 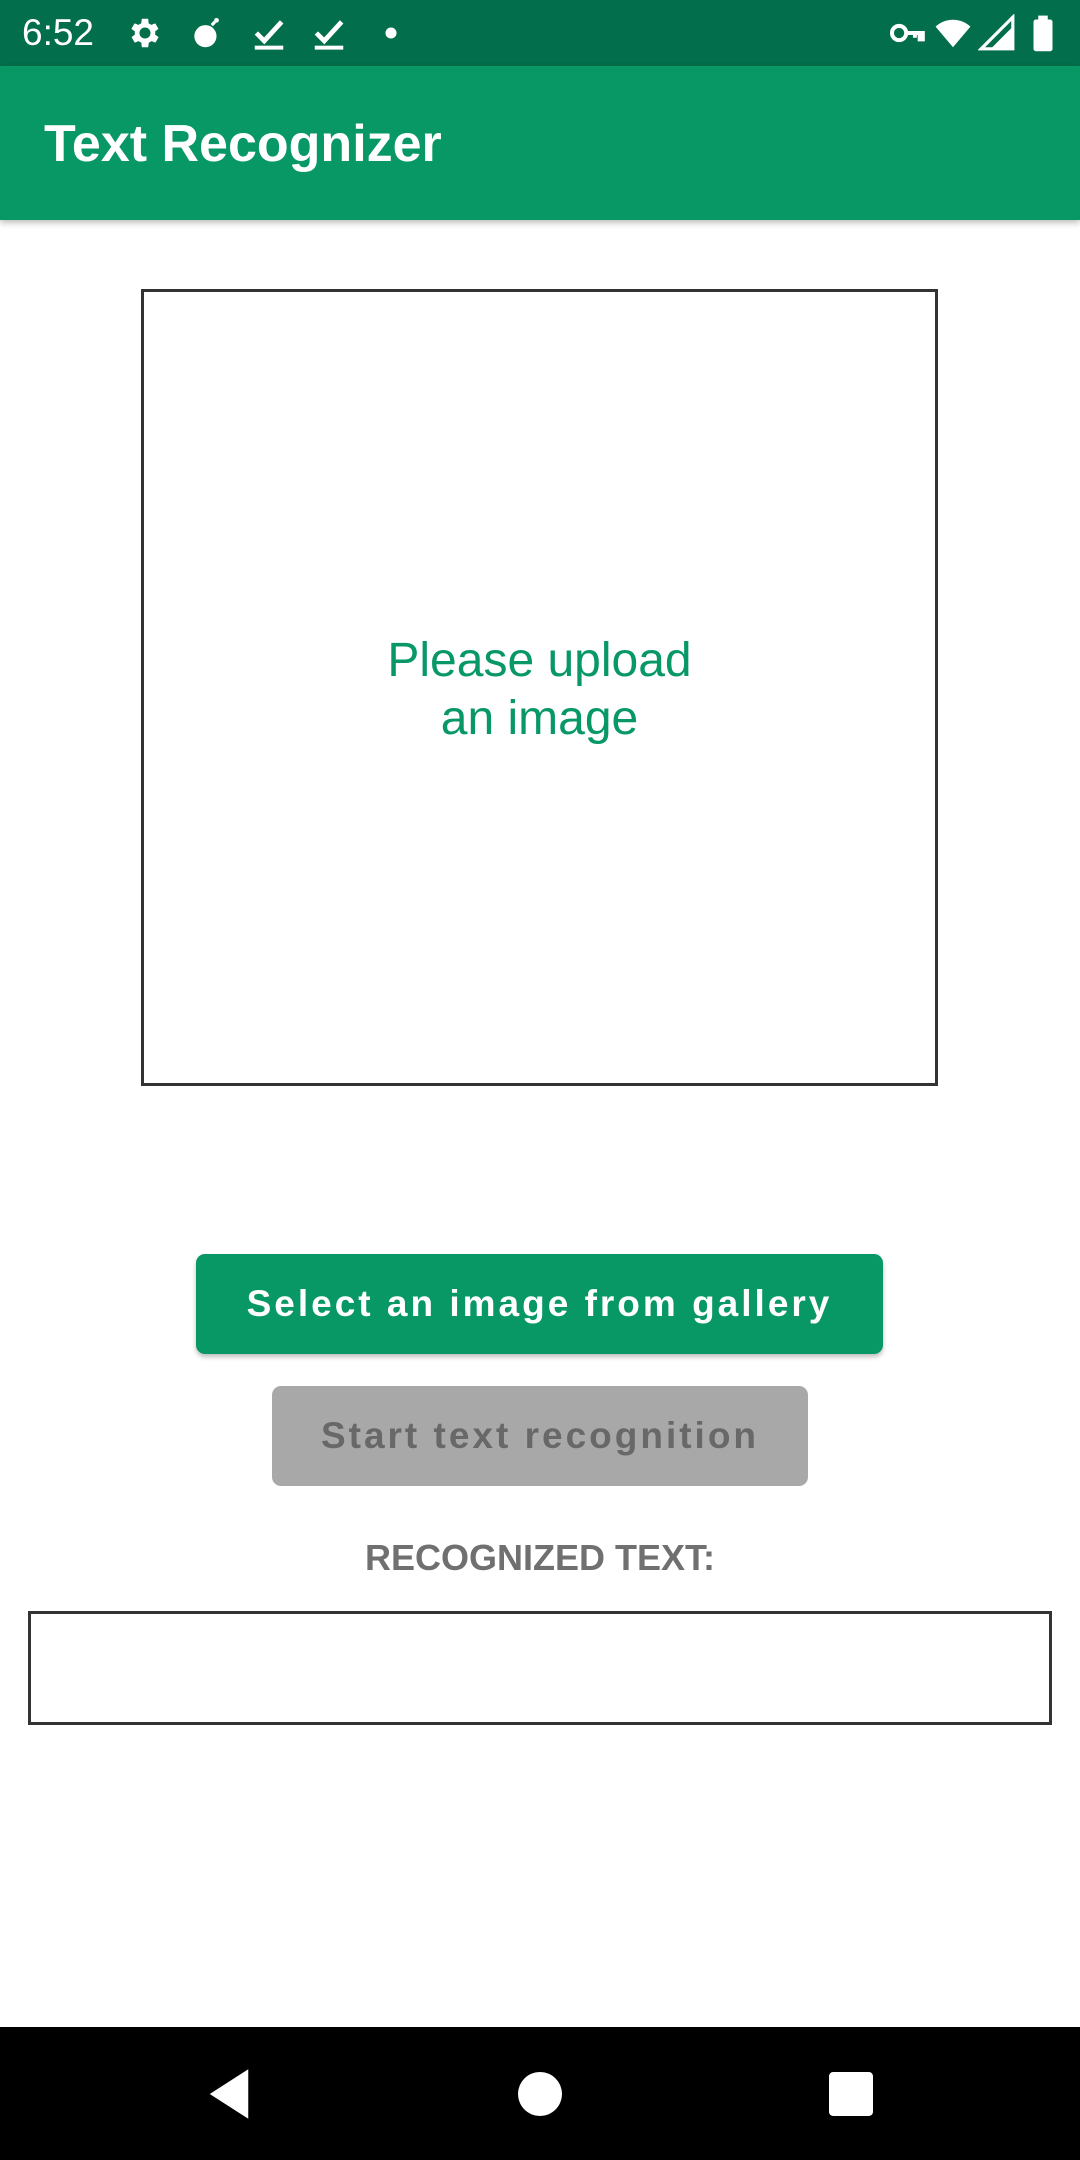 What do you see at coordinates (207, 33) in the screenshot?
I see `bomb-icon` at bounding box center [207, 33].